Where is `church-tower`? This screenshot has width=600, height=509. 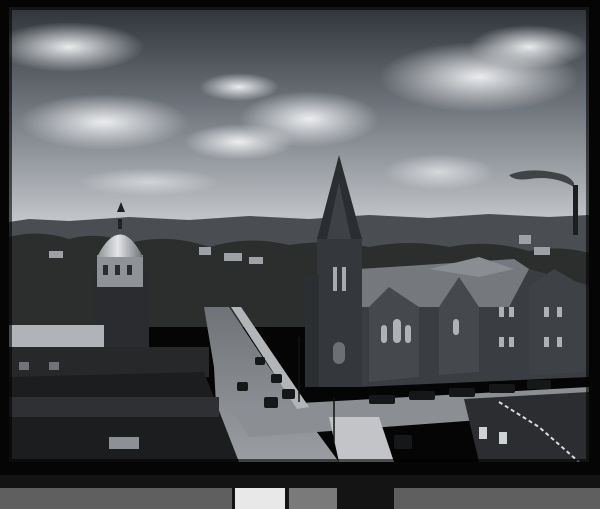 church-tower is located at coordinates (339, 312).